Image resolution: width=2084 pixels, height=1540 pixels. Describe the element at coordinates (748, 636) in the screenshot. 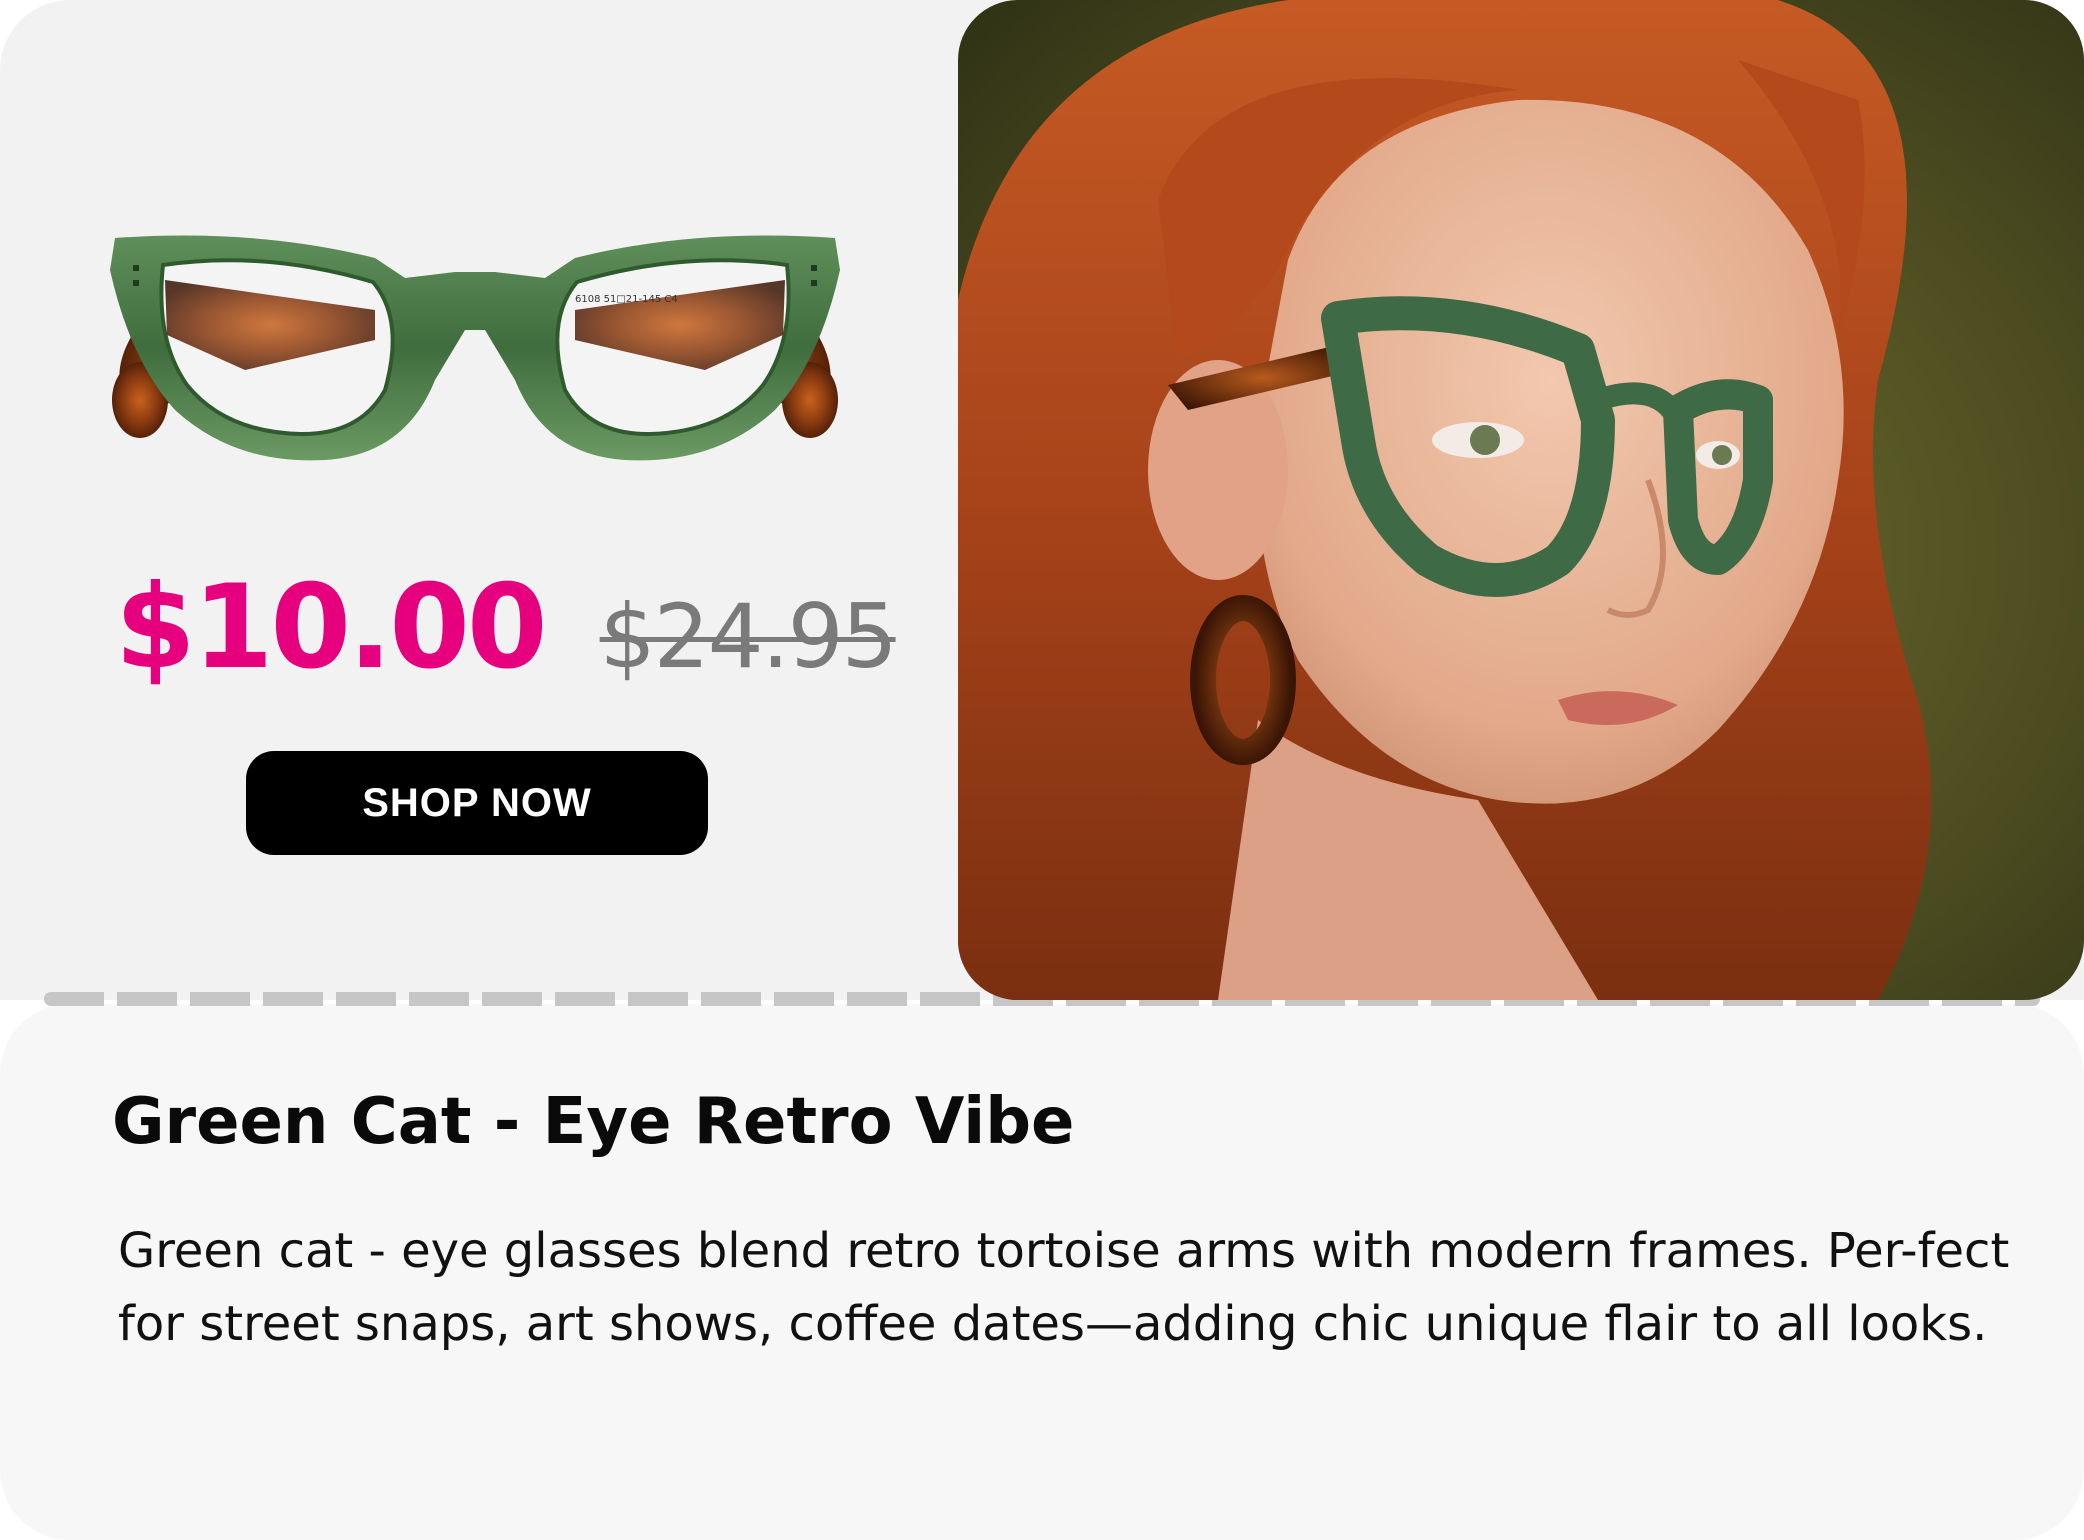

I see `original-price: $24.95` at that location.